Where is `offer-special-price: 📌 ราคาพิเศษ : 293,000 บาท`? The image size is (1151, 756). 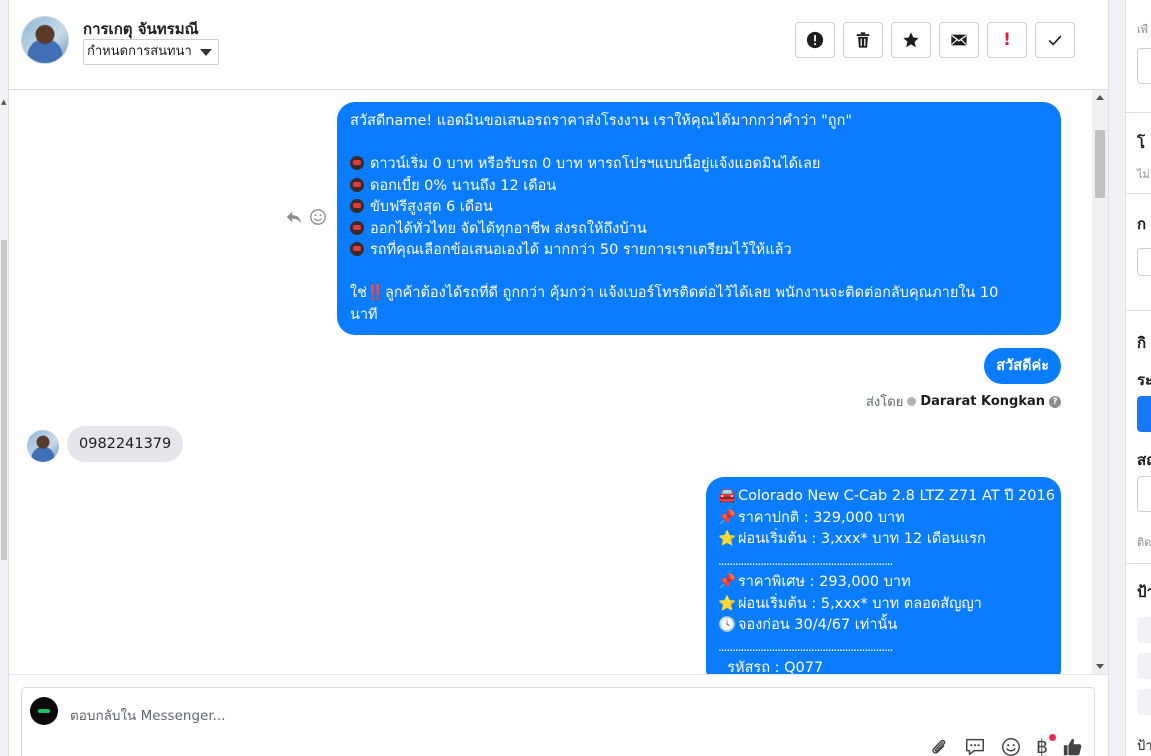
offer-special-price: 📌 ราคาพิเศษ : 293,000 บาท is located at coordinates (883, 583).